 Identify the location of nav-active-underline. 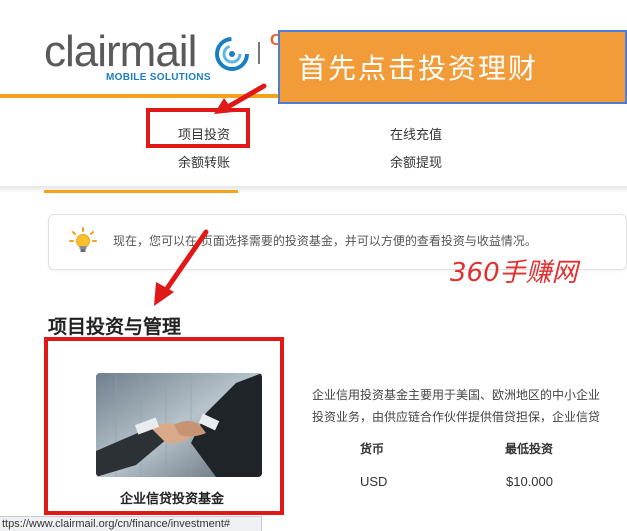
(141, 191).